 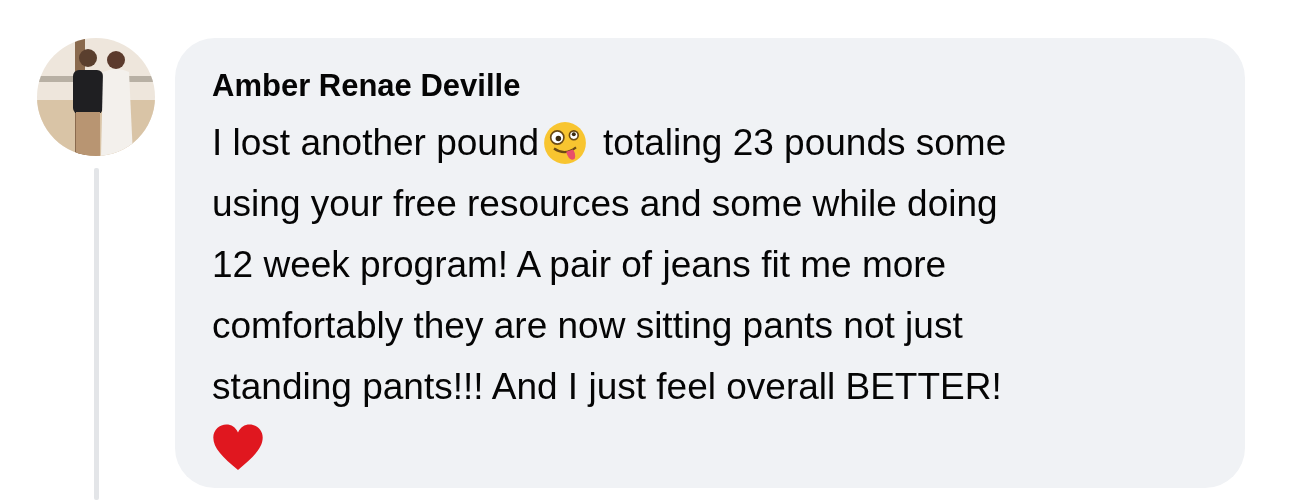 What do you see at coordinates (605, 204) in the screenshot?
I see `comment-text: using your free resources and some while doing` at bounding box center [605, 204].